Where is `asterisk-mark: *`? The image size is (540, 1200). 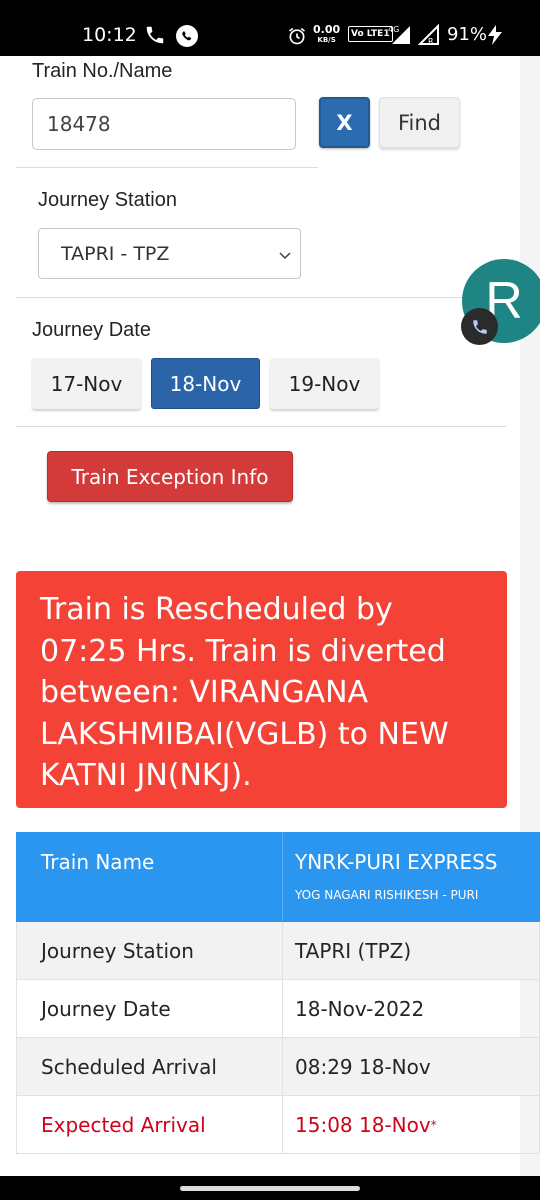
asterisk-mark: * is located at coordinates (433, 1124).